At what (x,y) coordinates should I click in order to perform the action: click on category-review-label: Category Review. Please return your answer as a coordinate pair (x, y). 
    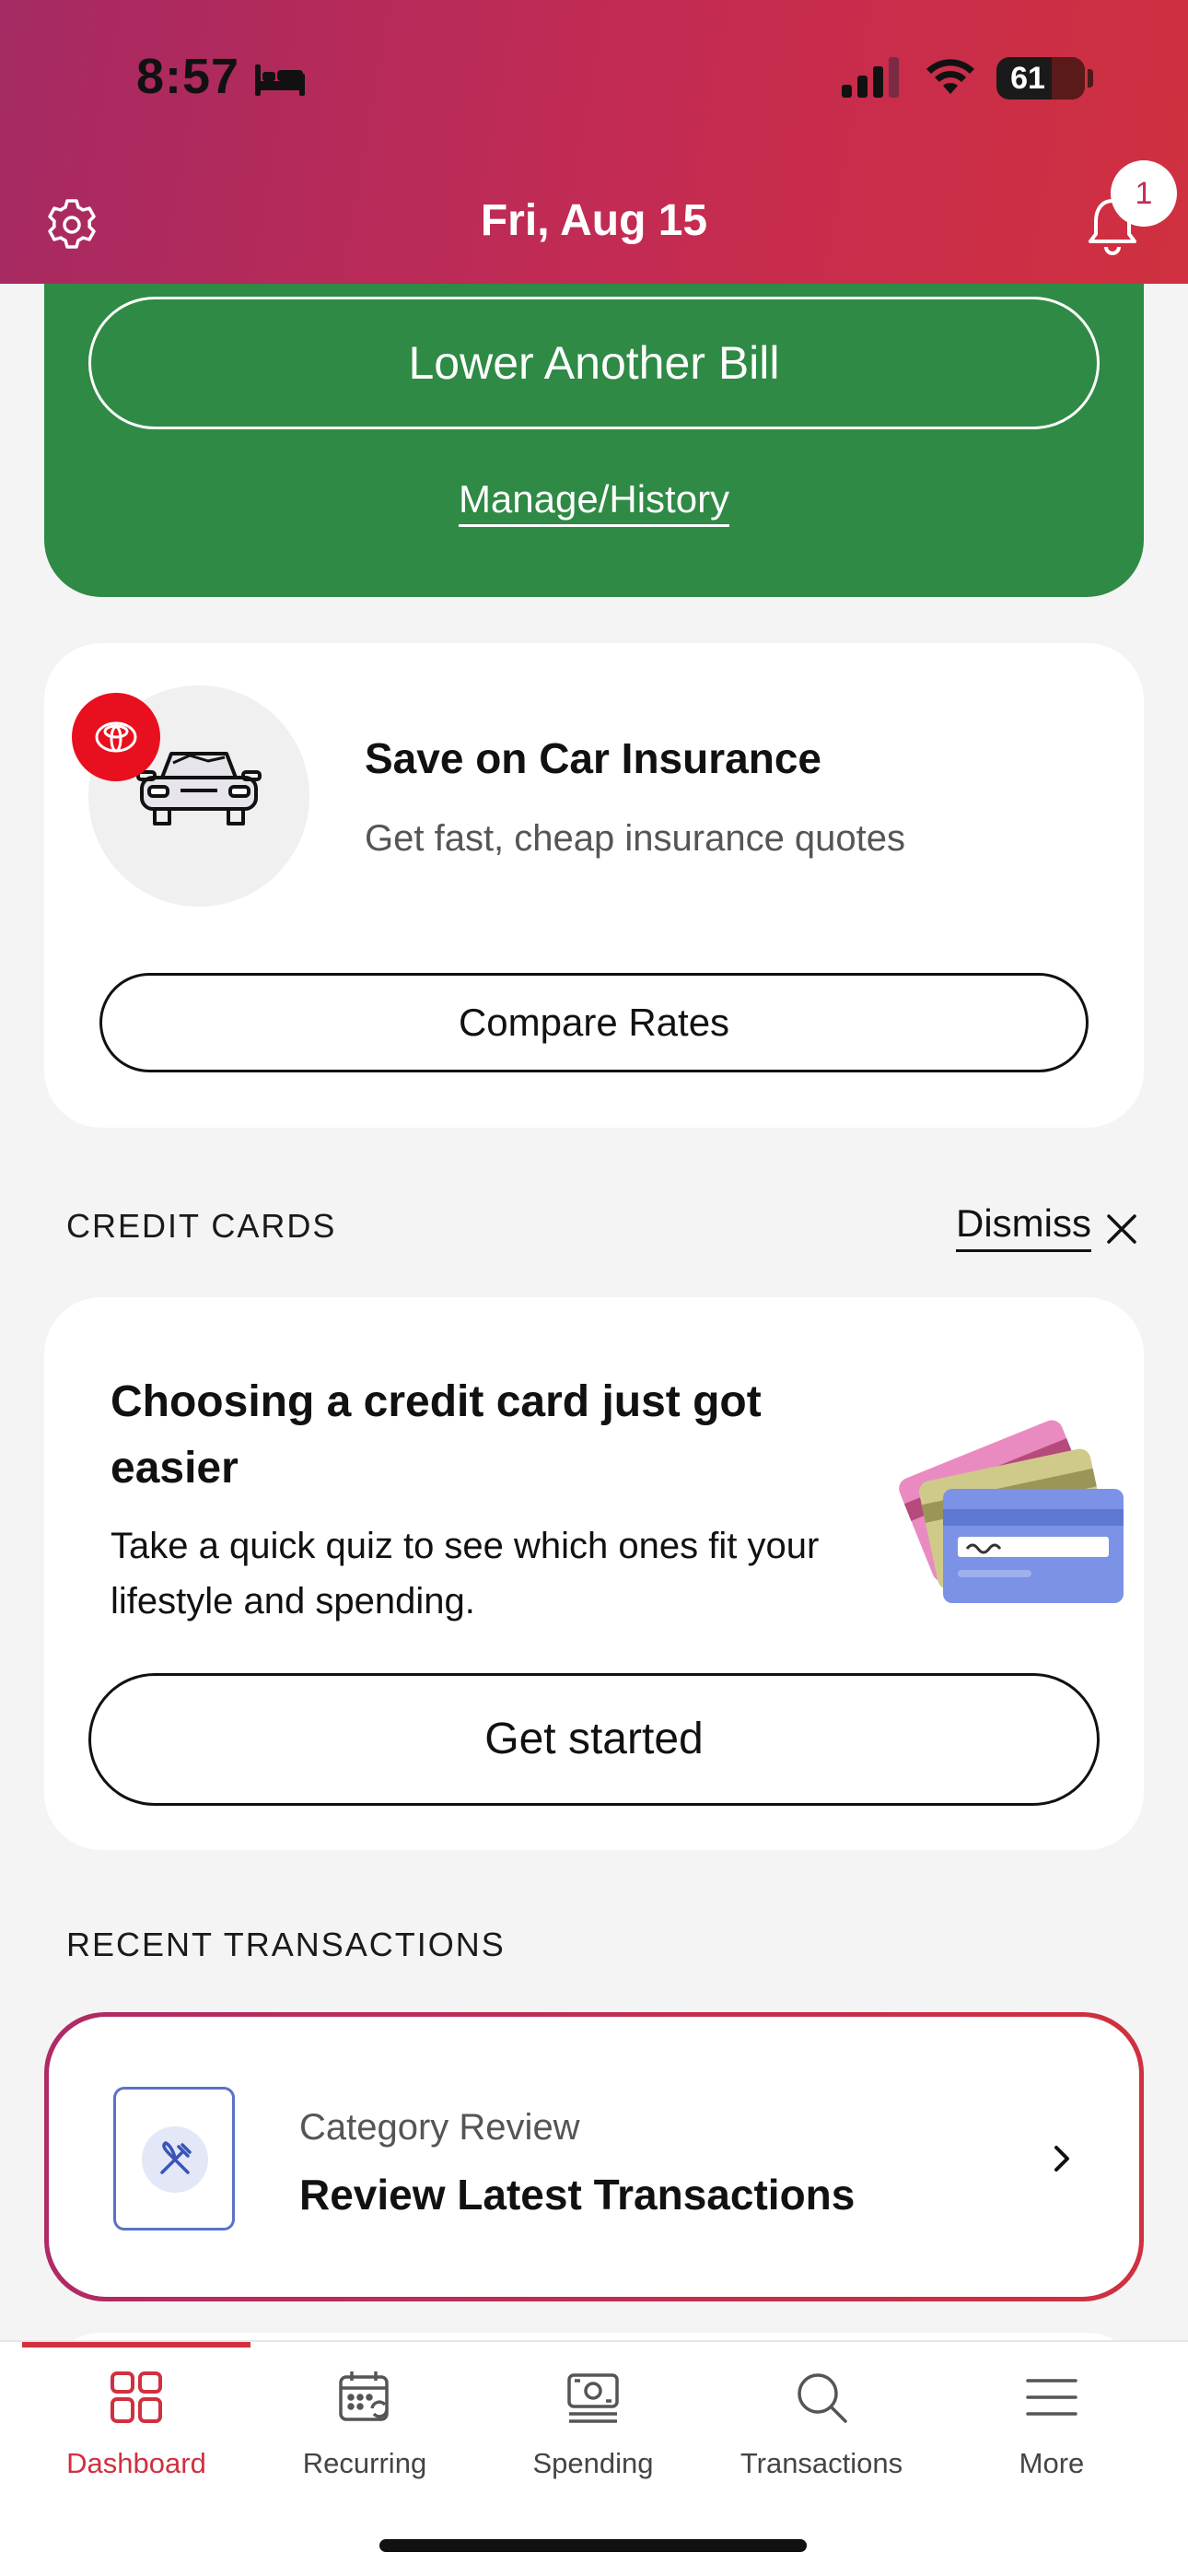
    Looking at the image, I should click on (439, 2127).